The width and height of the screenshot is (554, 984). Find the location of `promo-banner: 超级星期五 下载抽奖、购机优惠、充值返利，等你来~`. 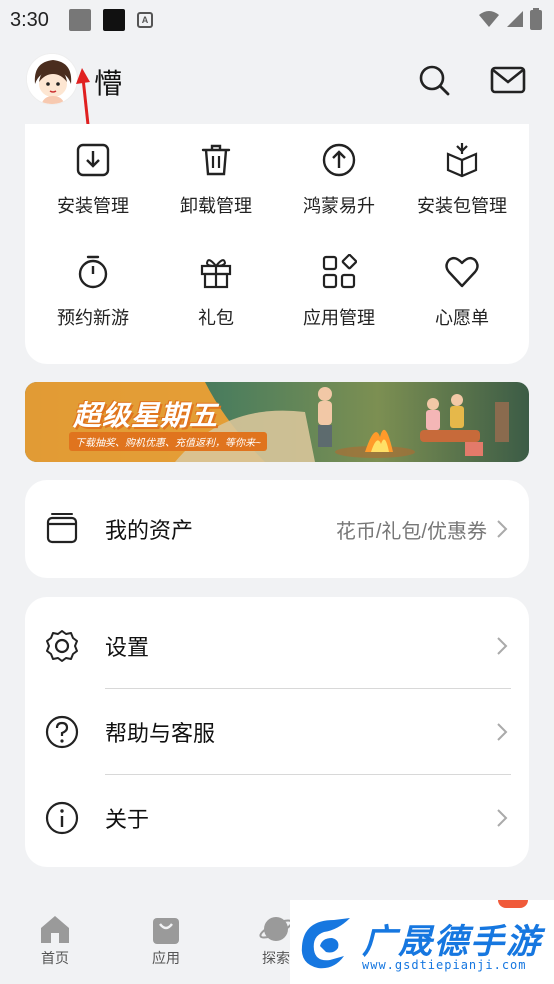

promo-banner: 超级星期五 下载抽奖、购机优惠、充值返利，等你来~ is located at coordinates (277, 422).